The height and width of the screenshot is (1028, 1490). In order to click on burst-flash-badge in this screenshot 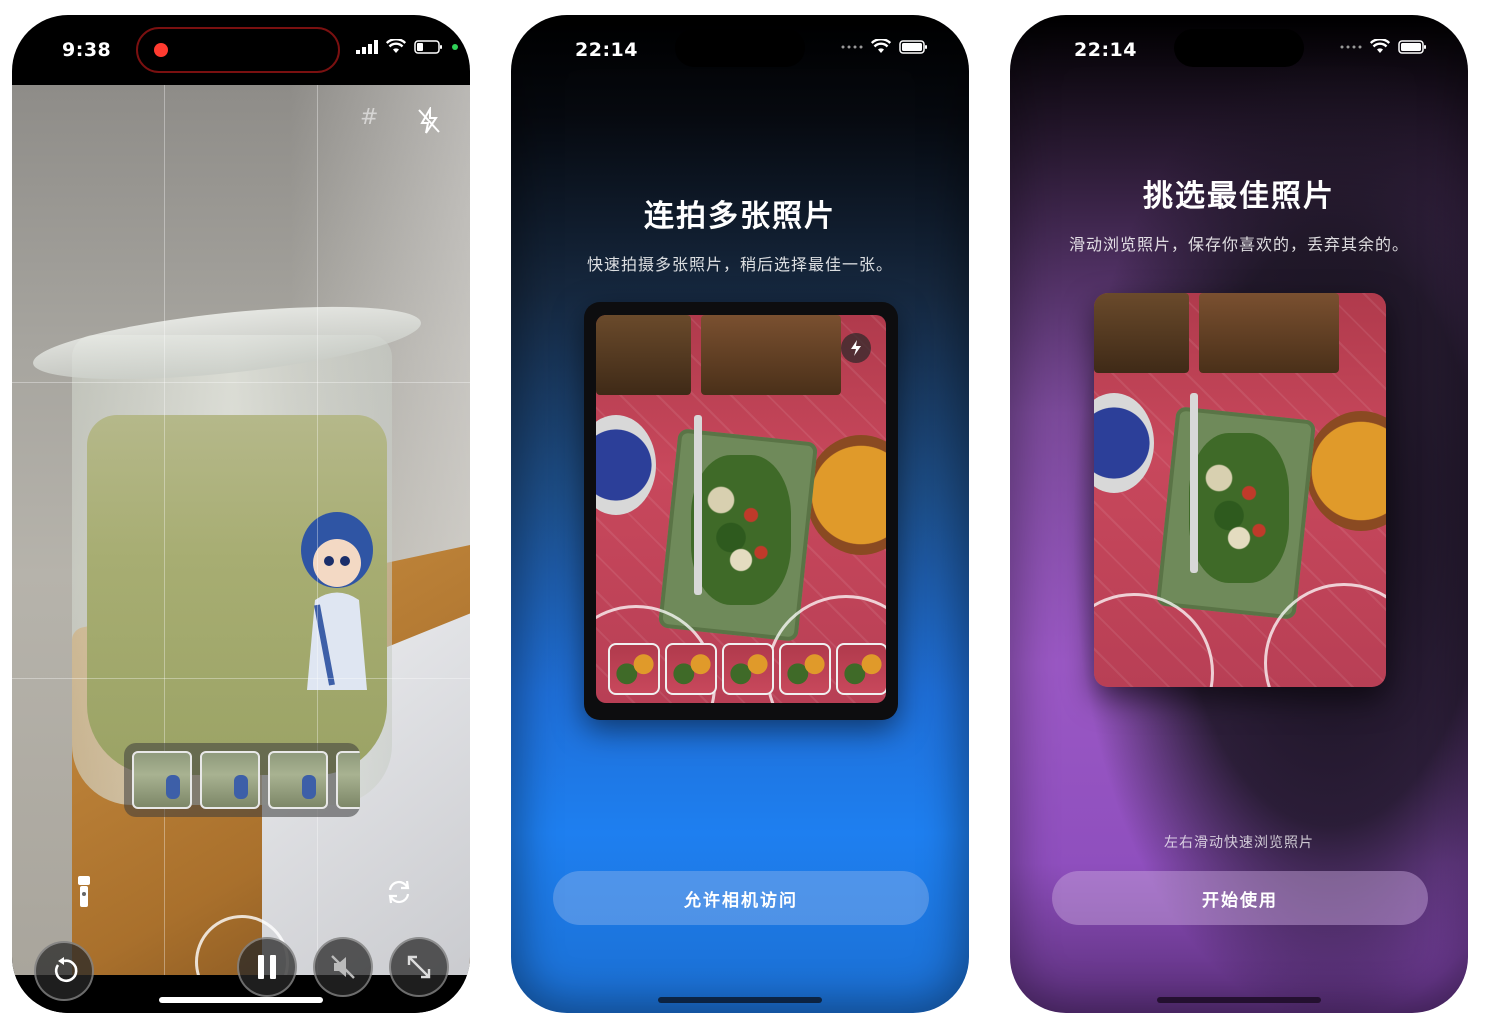, I will do `click(856, 348)`.